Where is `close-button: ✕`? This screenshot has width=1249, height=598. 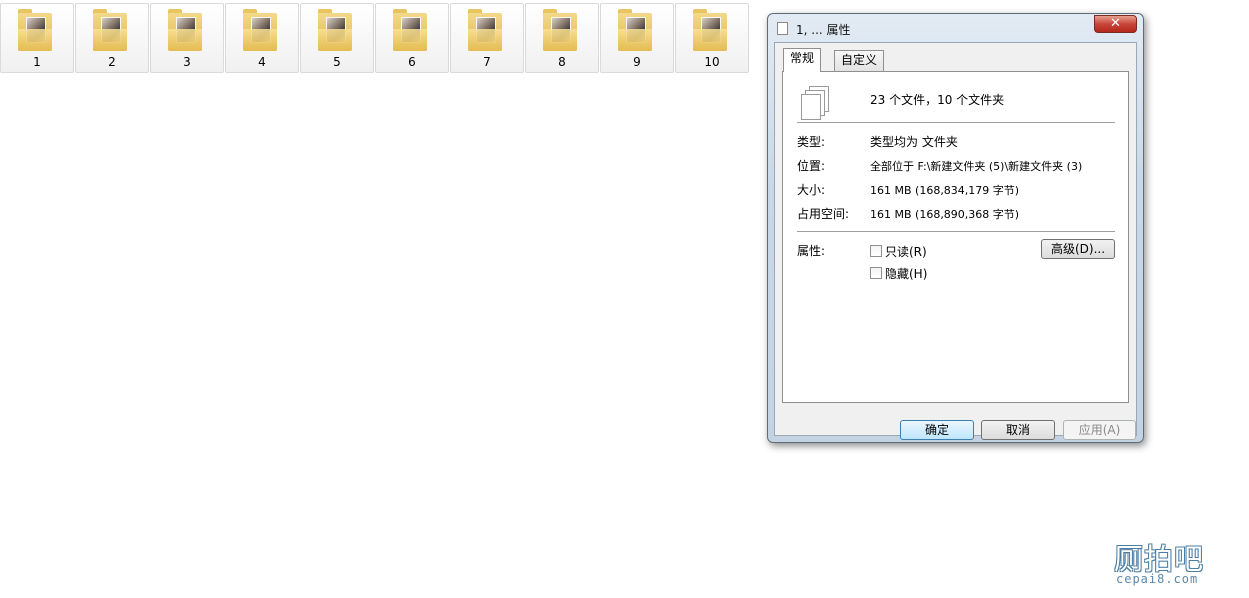 close-button: ✕ is located at coordinates (1115, 24).